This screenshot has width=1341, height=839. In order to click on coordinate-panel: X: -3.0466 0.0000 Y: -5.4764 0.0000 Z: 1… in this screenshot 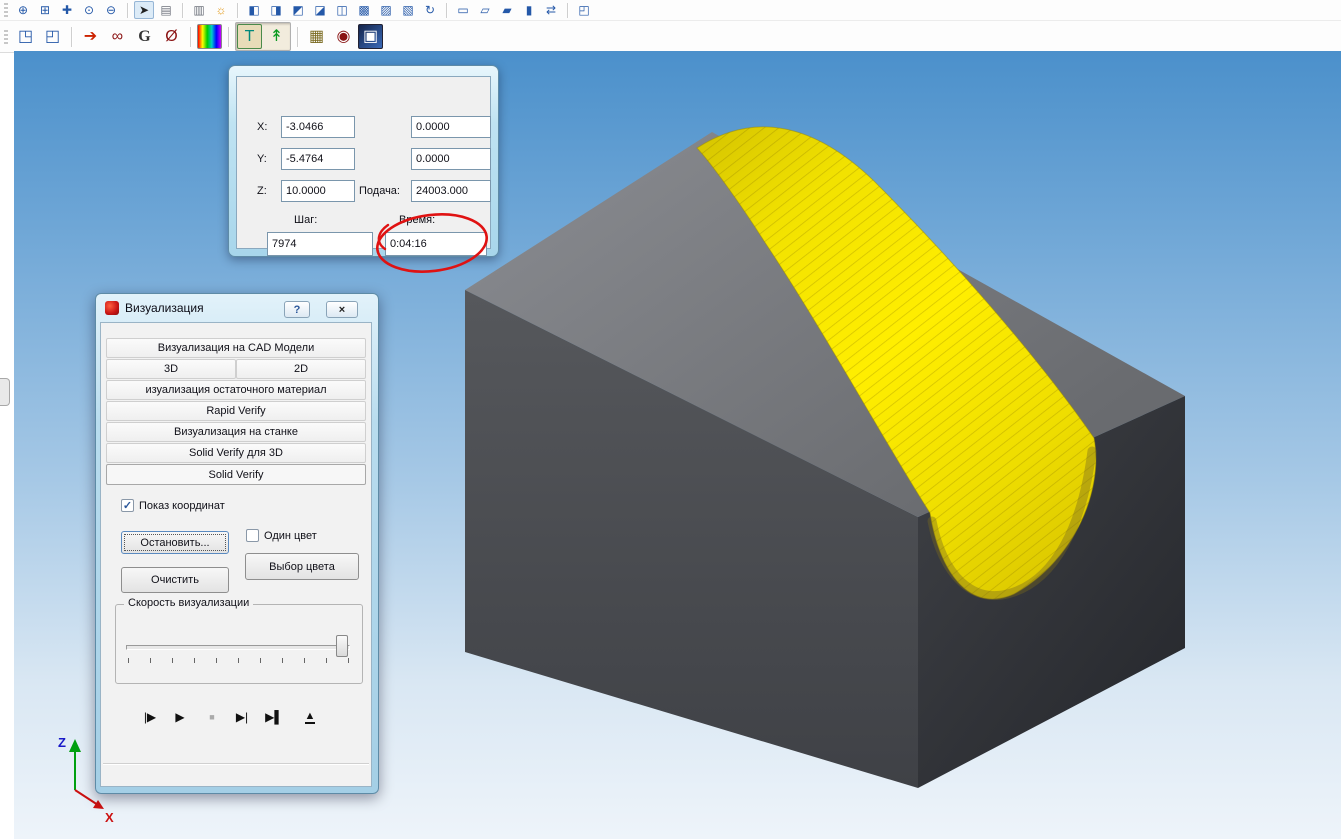, I will do `click(363, 161)`.